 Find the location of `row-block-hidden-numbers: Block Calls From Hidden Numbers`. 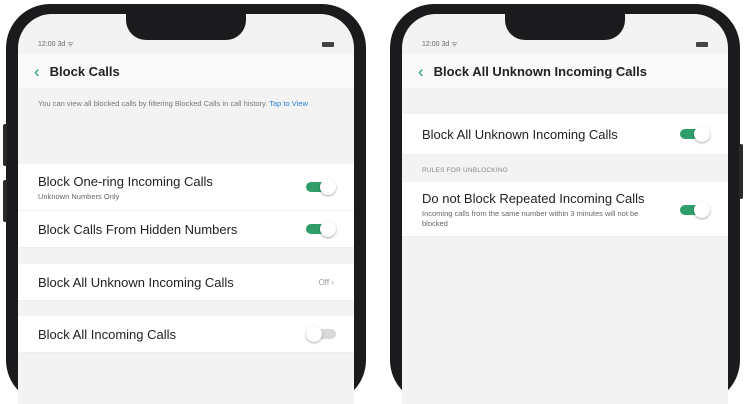

row-block-hidden-numbers: Block Calls From Hidden Numbers is located at coordinates (186, 229).